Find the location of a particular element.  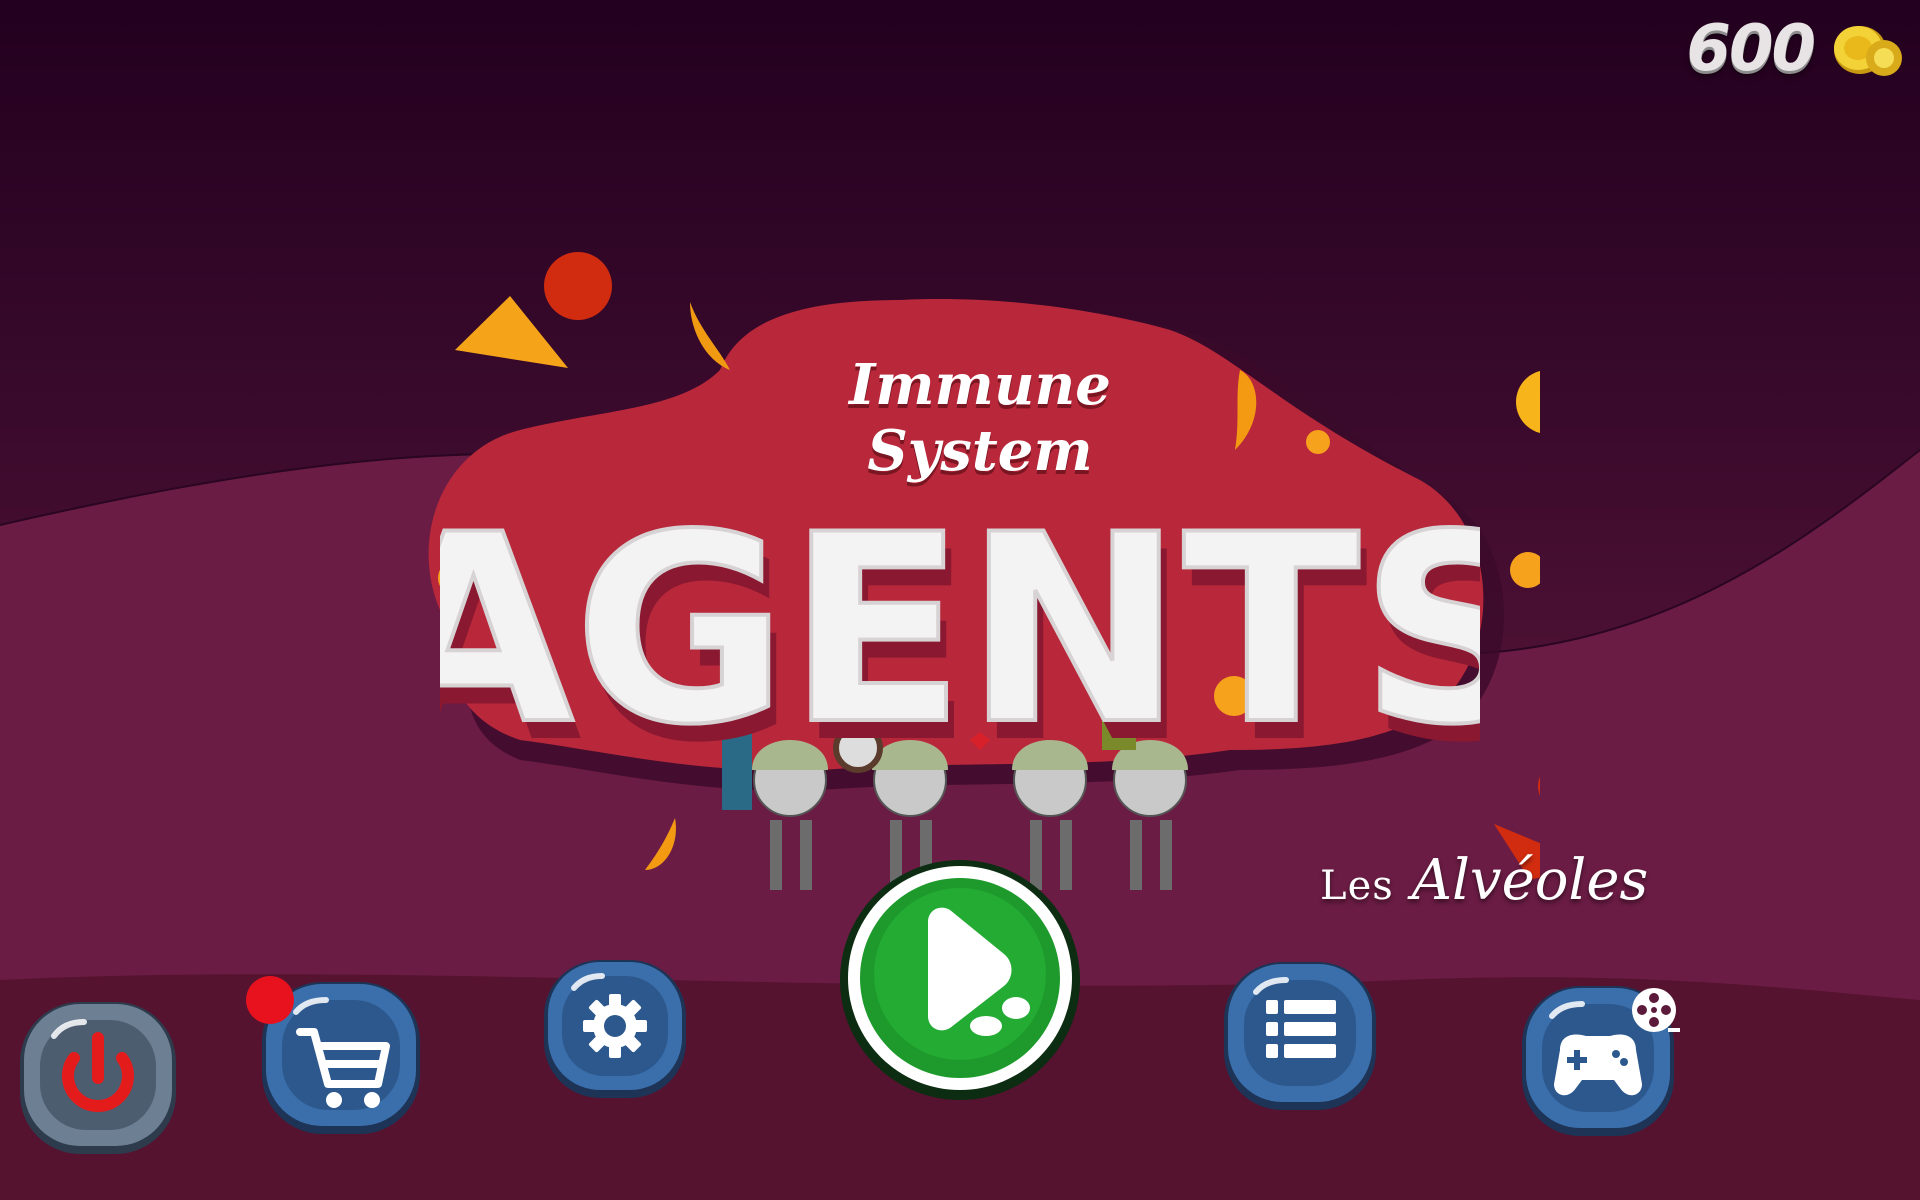

game-title: AGENTS AGENTS is located at coordinates (960, 624).